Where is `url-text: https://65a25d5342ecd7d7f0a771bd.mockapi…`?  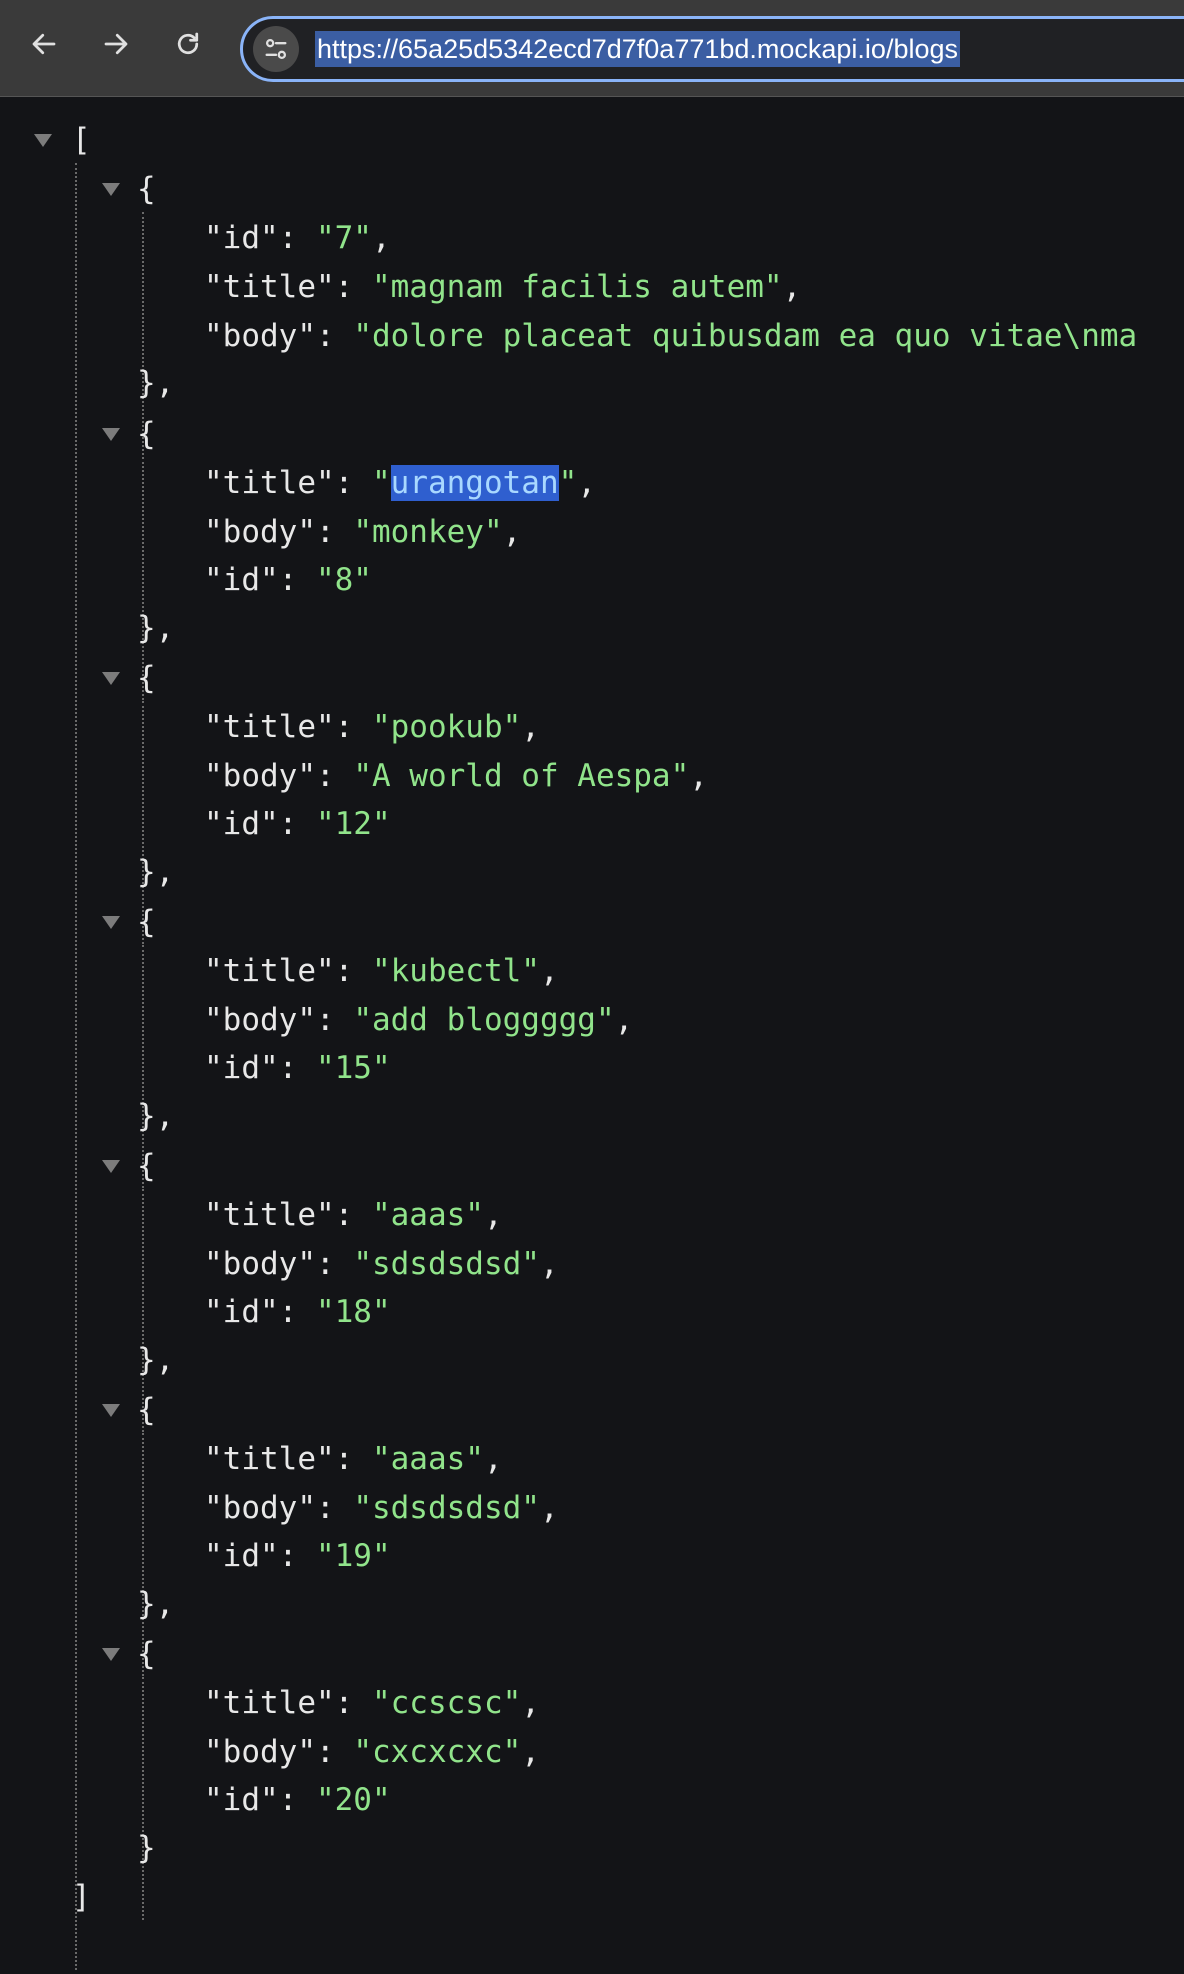 url-text: https://65a25d5342ecd7d7f0a771bd.mockapi… is located at coordinates (637, 49).